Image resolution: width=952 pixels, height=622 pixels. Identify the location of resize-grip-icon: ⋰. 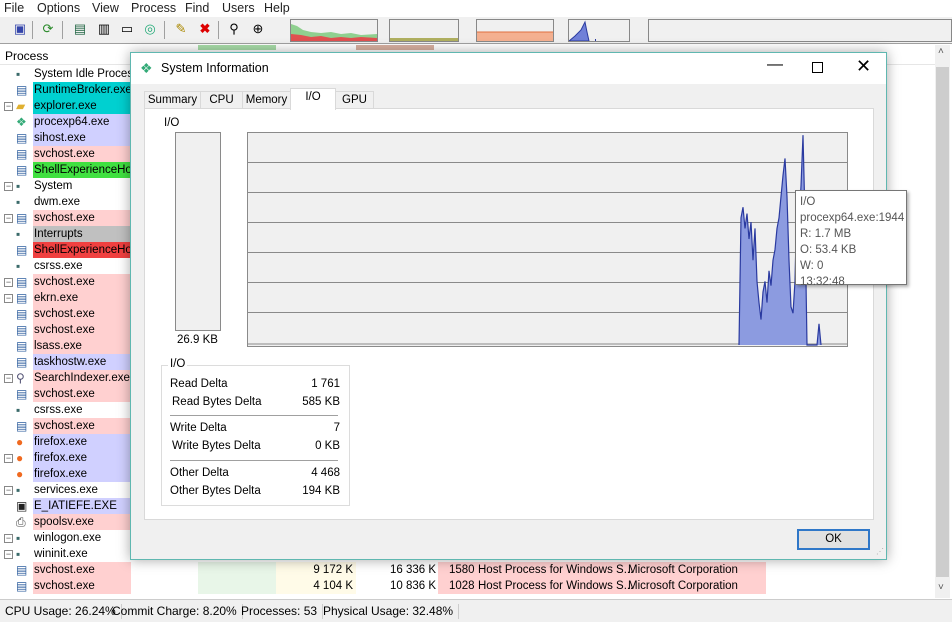
(880, 551).